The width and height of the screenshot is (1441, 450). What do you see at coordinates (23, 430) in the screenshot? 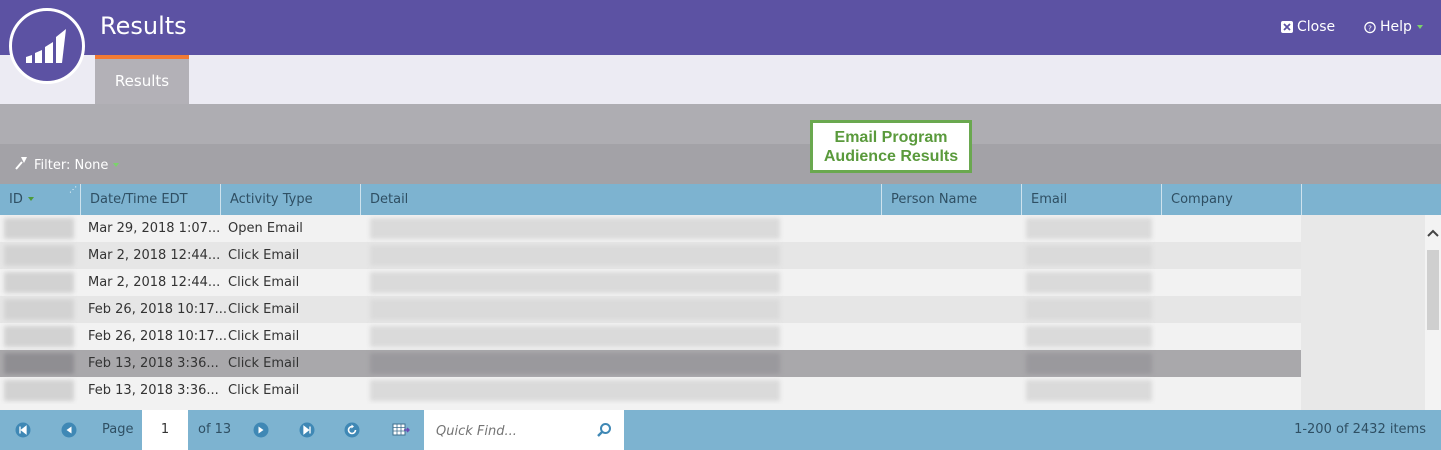
I see `first-page-icon` at bounding box center [23, 430].